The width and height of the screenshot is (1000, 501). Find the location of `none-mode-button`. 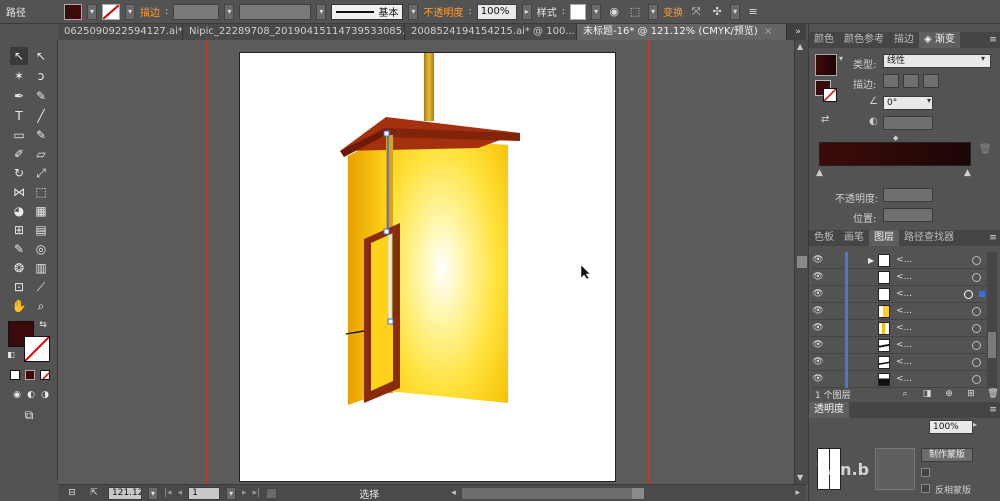

none-mode-button is located at coordinates (45, 375).